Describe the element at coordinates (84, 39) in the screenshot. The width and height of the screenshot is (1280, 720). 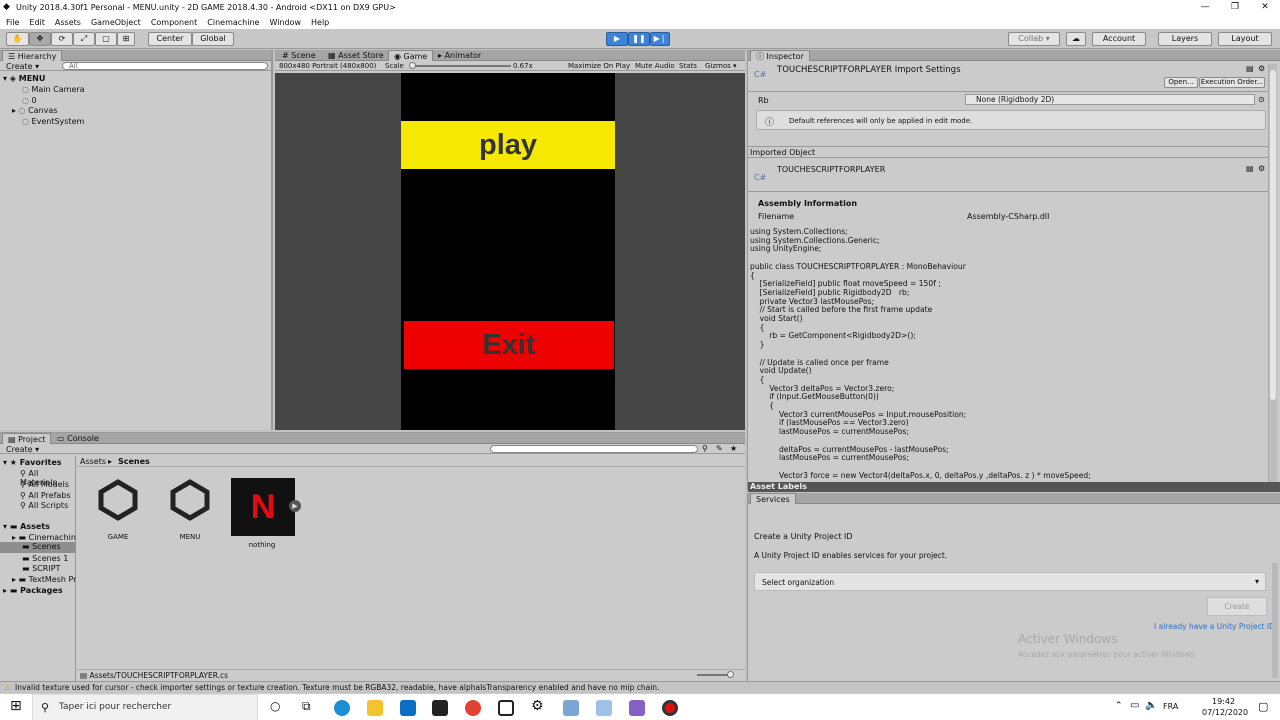
I see `scale-tool-icon: ⤢` at that location.